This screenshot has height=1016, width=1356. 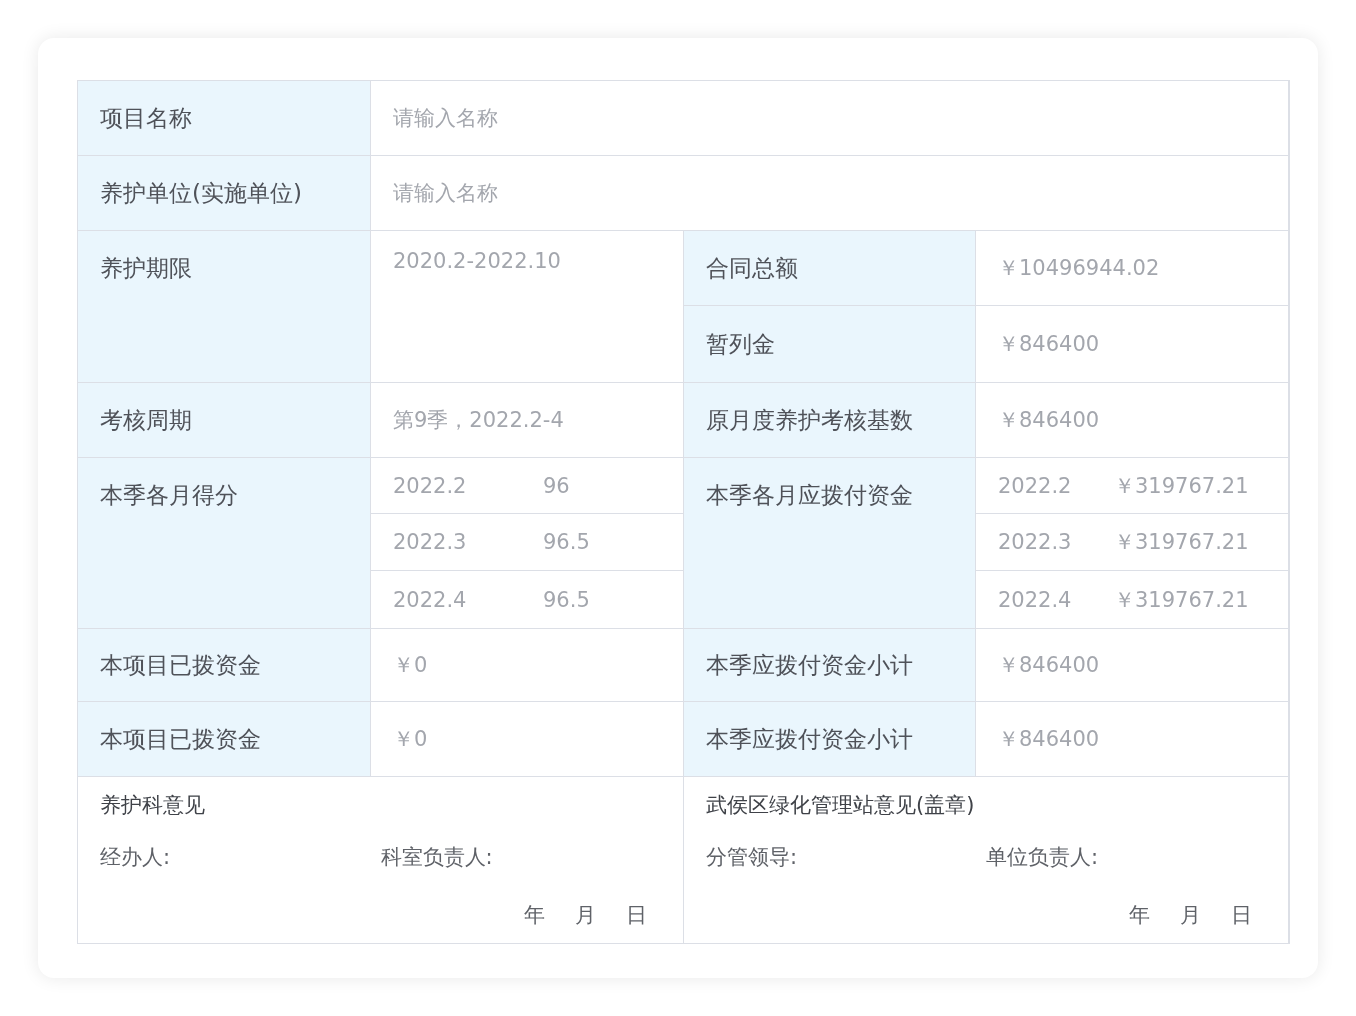 I want to click on field-value: 第9季，2022.2-4, so click(x=527, y=420).